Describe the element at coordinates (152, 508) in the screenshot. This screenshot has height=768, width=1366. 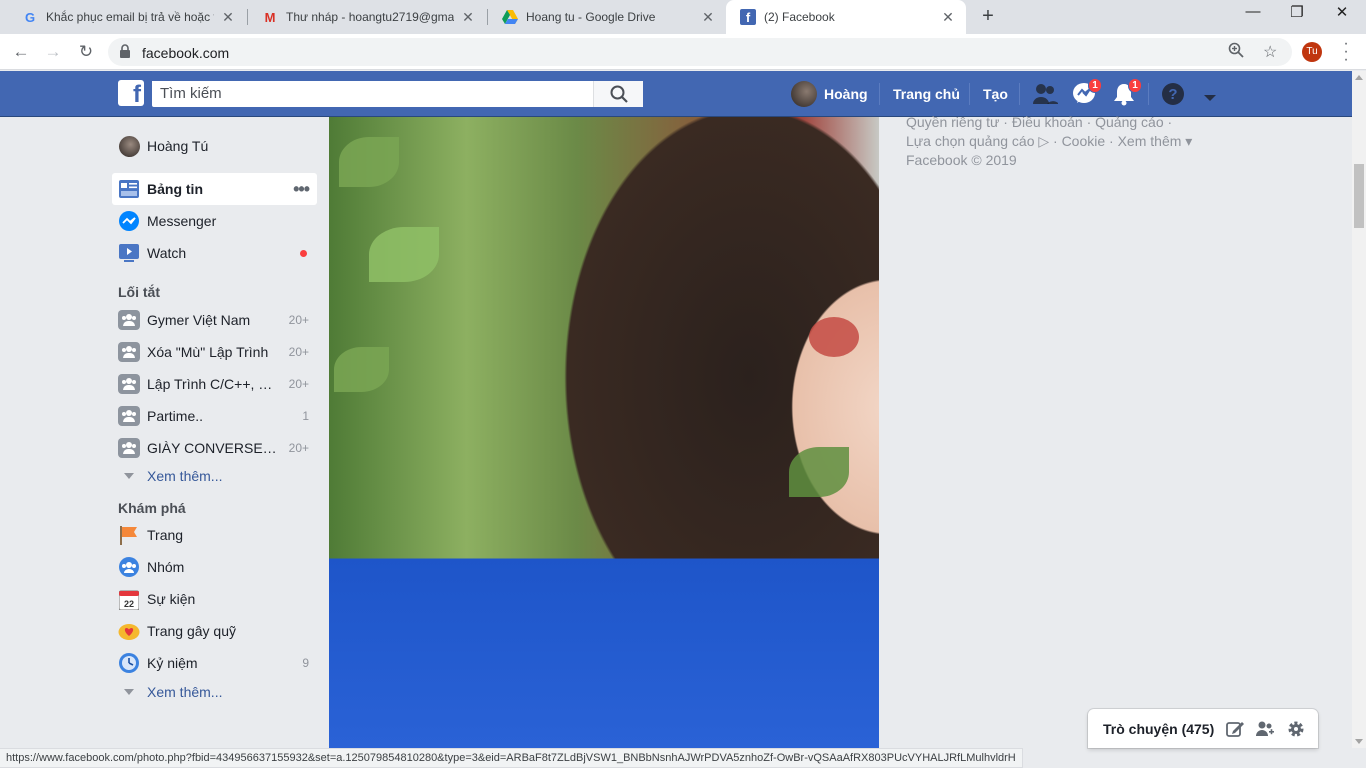
I see `explore-heading: Khám phá` at that location.